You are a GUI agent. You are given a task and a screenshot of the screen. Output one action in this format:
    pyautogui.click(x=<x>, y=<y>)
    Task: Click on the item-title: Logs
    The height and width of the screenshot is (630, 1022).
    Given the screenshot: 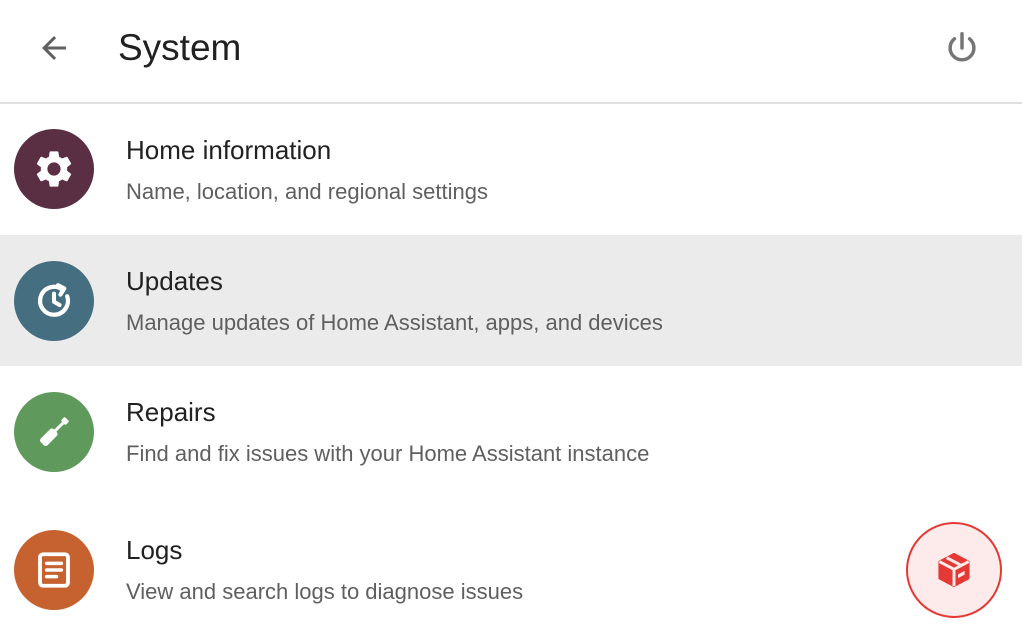 What is the action you would take?
    pyautogui.click(x=154, y=550)
    